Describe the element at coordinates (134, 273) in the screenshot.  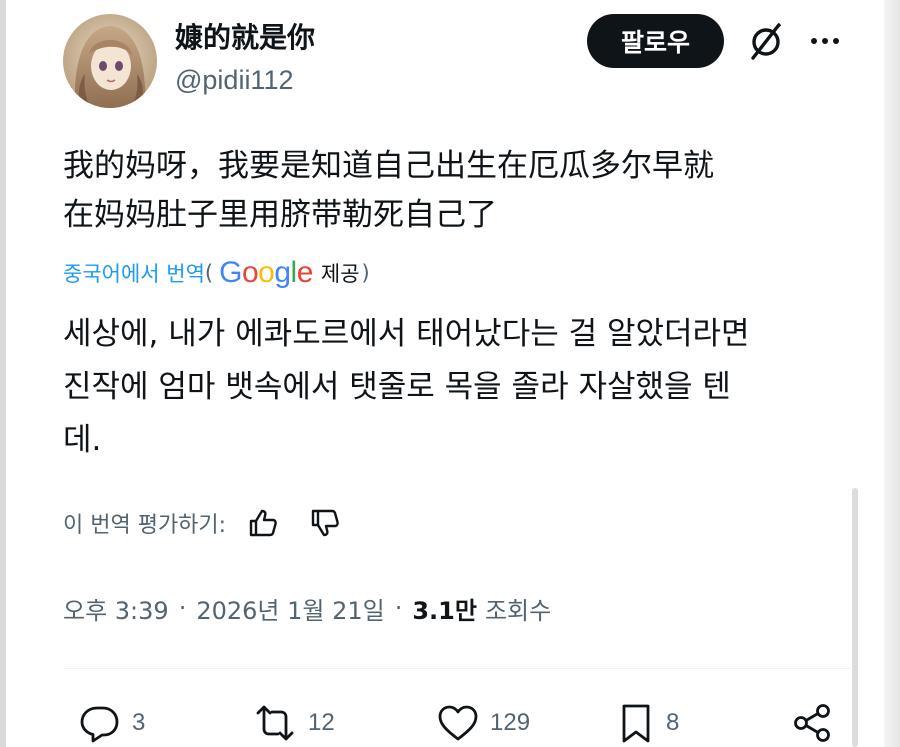
I see `translation-source-label: 중국어에서 번역` at that location.